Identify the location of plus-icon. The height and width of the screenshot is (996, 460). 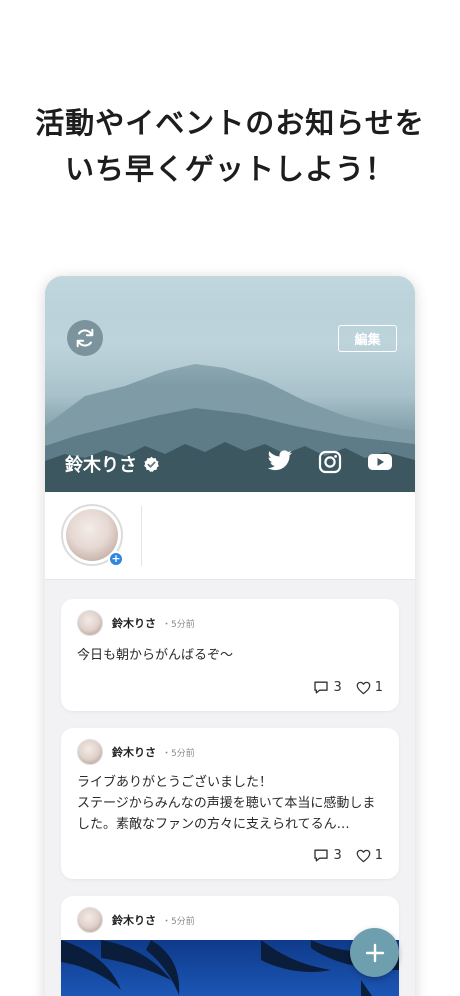
(374, 952).